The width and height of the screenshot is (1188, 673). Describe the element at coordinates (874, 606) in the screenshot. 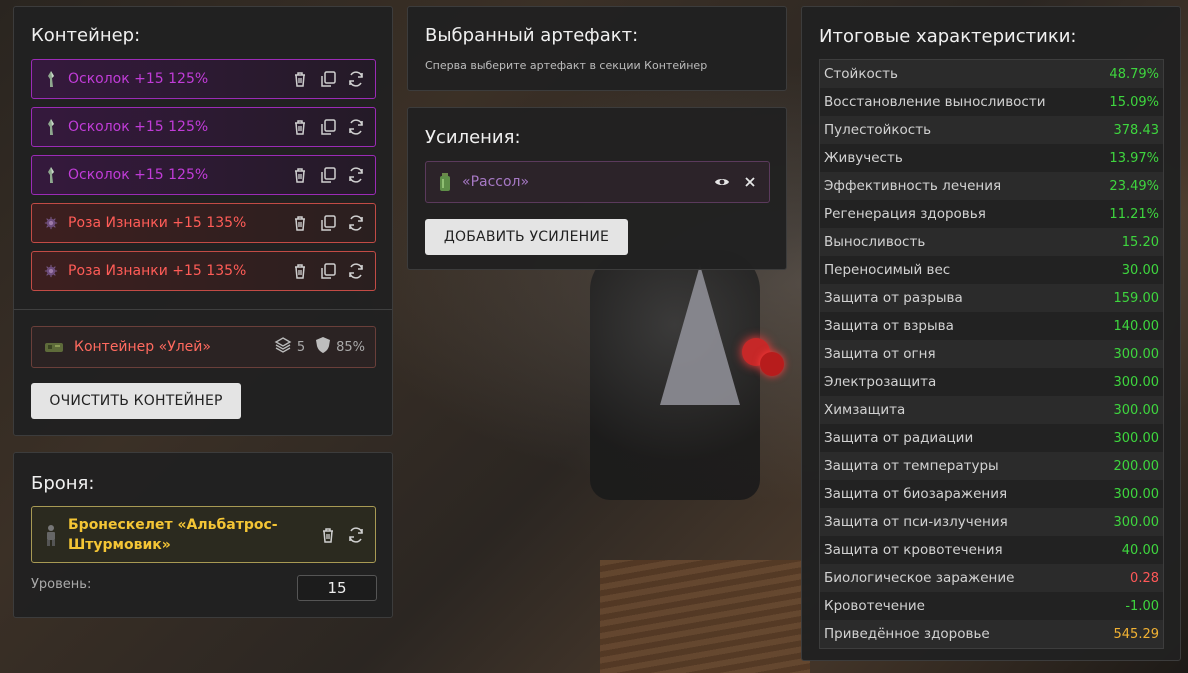

I see `stat-label: Кровотечение` at that location.